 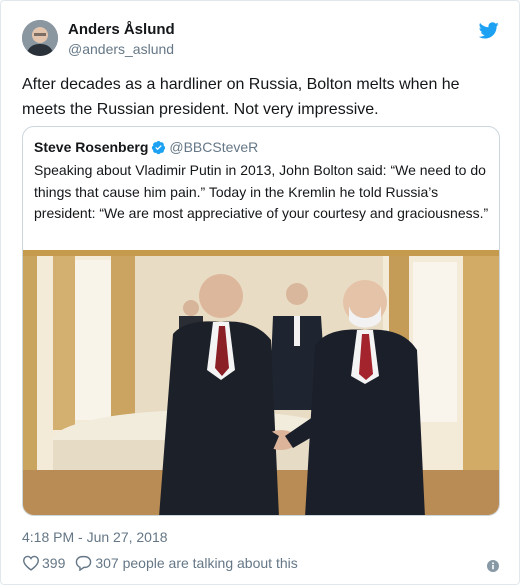 What do you see at coordinates (196, 563) in the screenshot?
I see `talking-about-link: 307 people are talking about this` at bounding box center [196, 563].